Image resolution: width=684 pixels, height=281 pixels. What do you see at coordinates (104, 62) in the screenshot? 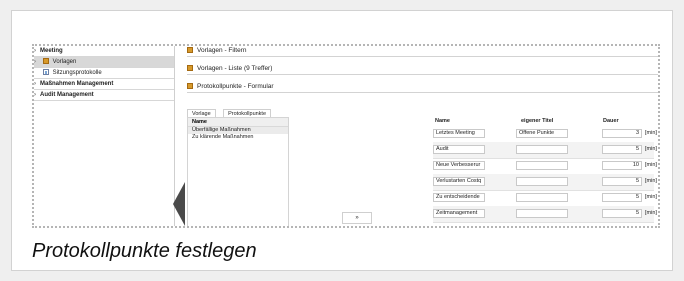
I see `sidebar-item-vorlagen: › Vorlagen` at bounding box center [104, 62].